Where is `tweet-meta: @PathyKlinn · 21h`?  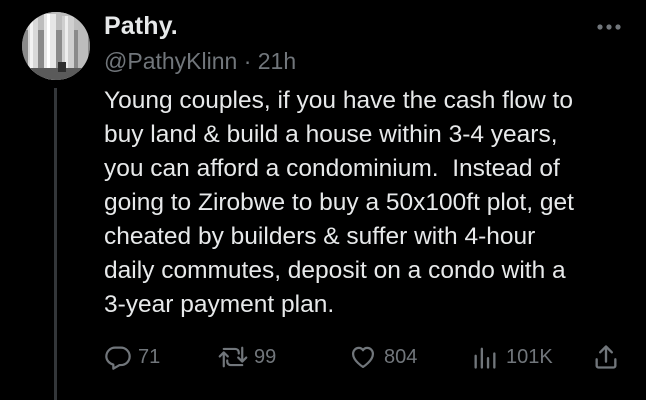 tweet-meta: @PathyKlinn · 21h is located at coordinates (200, 61).